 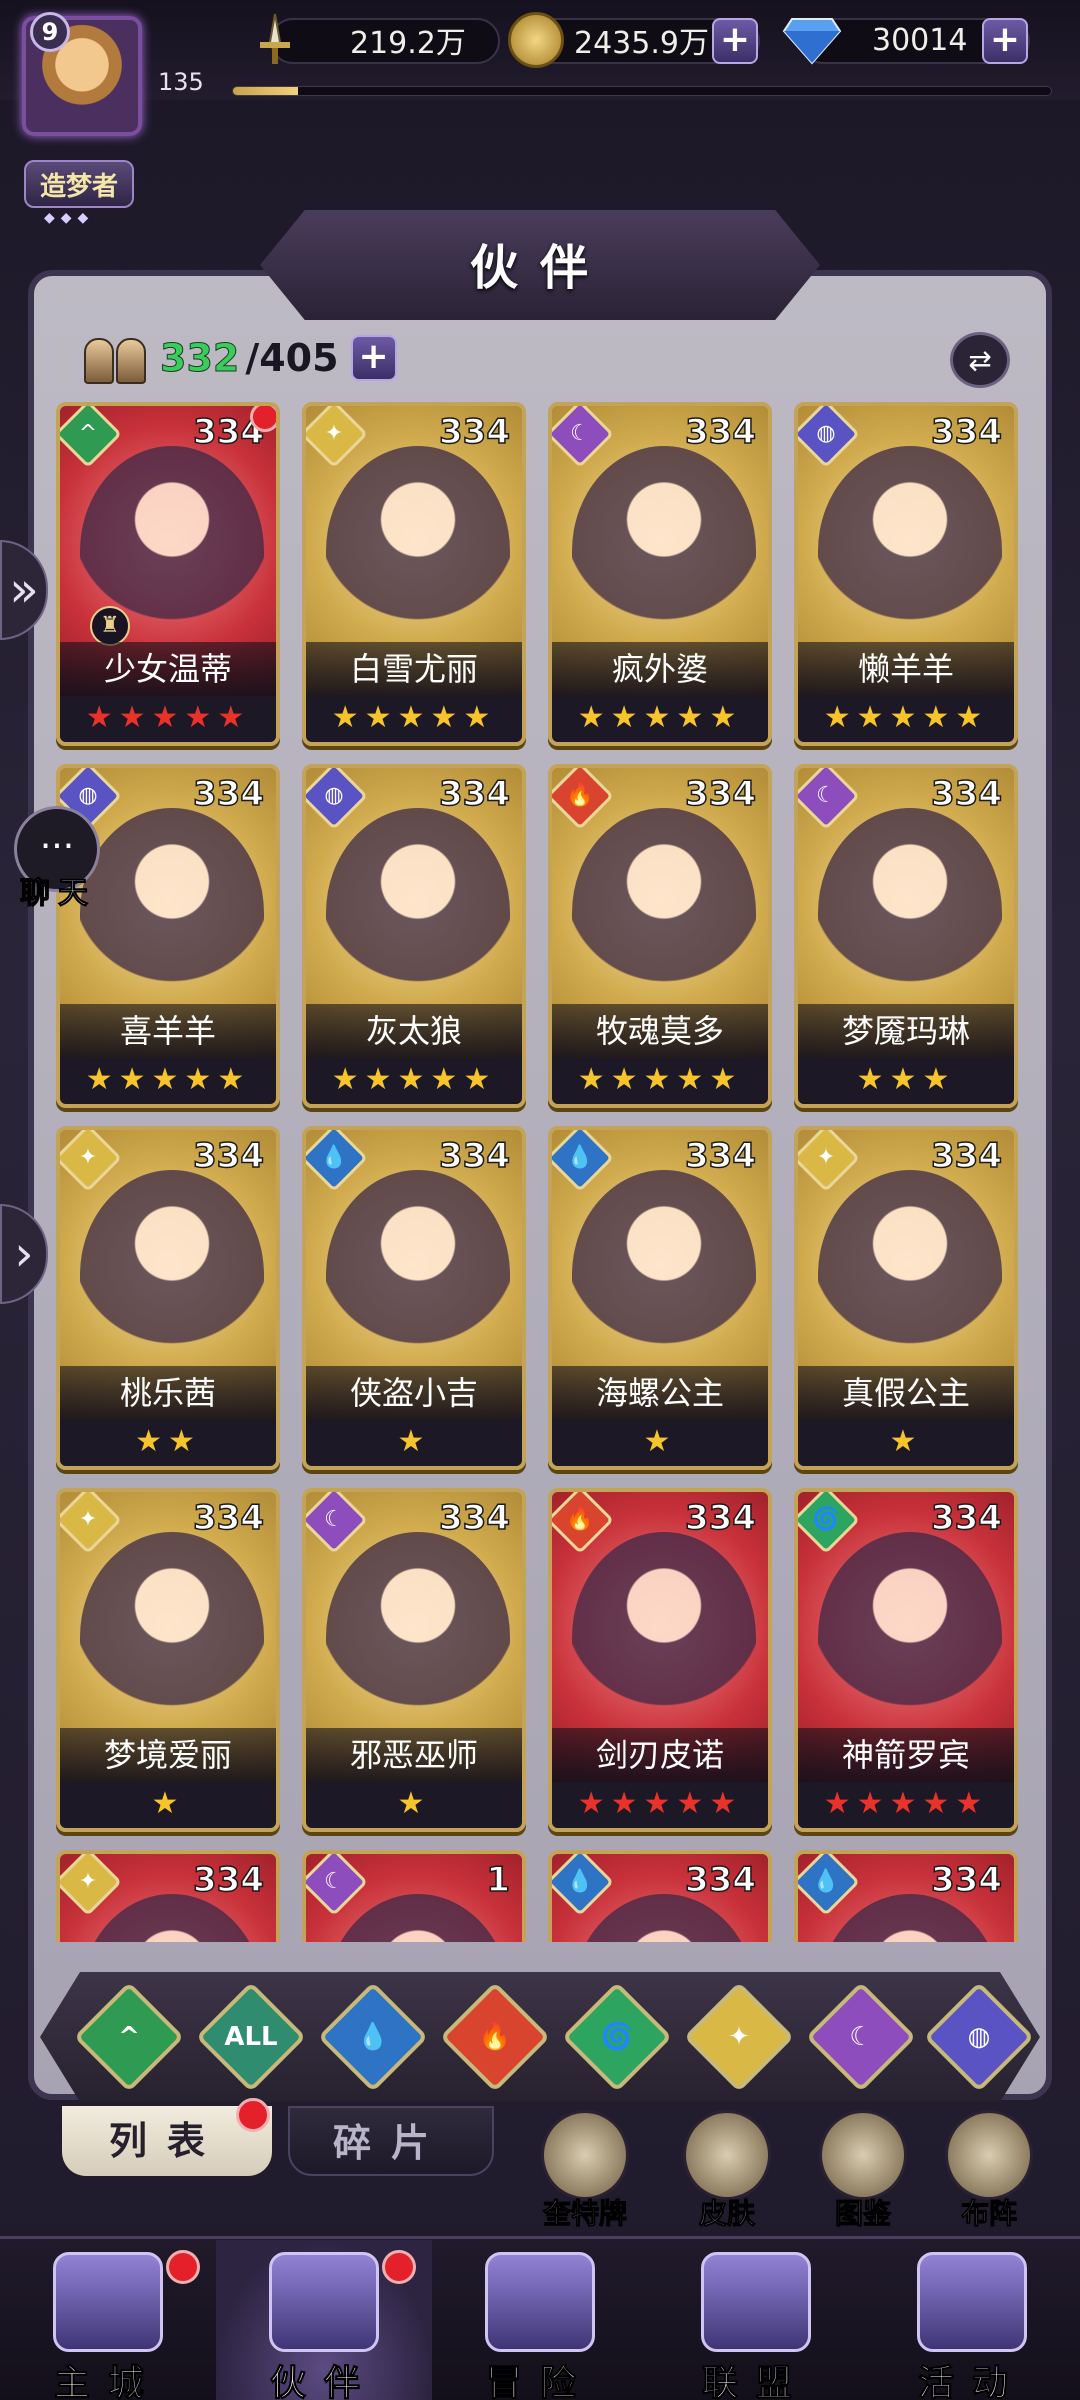 What do you see at coordinates (829, 1523) in the screenshot?
I see `wind-element-icon: 🌀` at bounding box center [829, 1523].